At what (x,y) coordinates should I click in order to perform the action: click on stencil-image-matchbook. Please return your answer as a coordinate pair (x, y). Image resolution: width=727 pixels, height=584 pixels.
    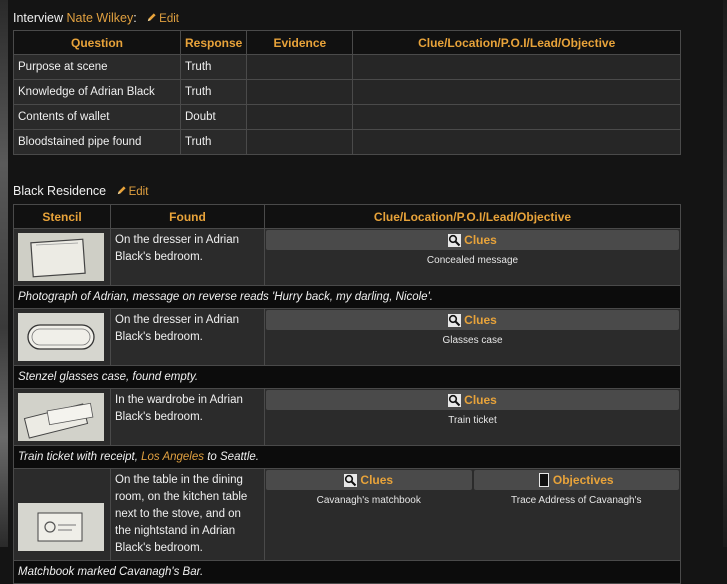
    Looking at the image, I should click on (61, 527).